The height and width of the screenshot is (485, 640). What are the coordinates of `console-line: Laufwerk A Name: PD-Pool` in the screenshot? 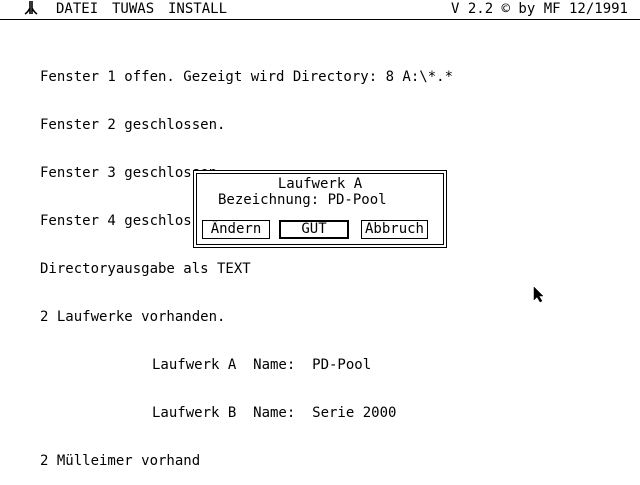 It's located at (262, 365).